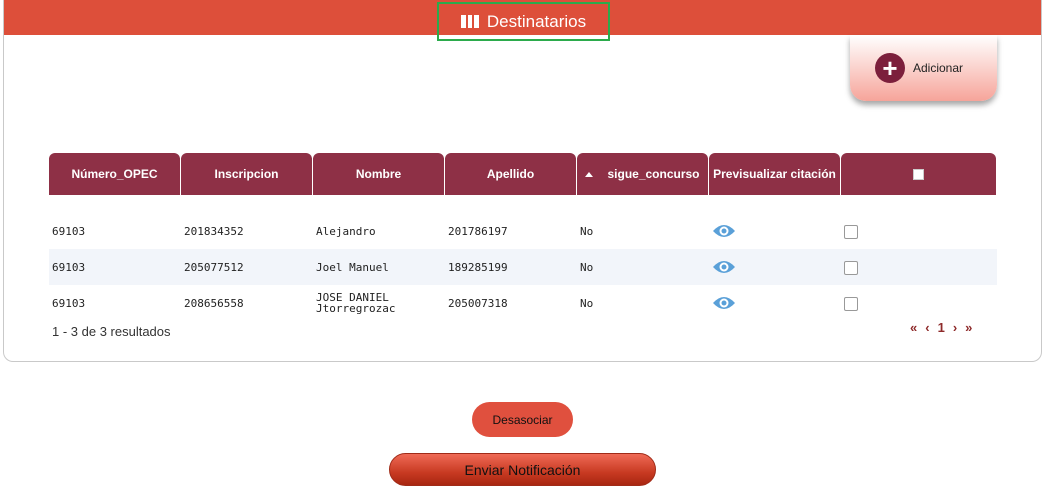 Image resolution: width=1048 pixels, height=500 pixels. What do you see at coordinates (955, 329) in the screenshot?
I see `next-page-button: ›` at bounding box center [955, 329].